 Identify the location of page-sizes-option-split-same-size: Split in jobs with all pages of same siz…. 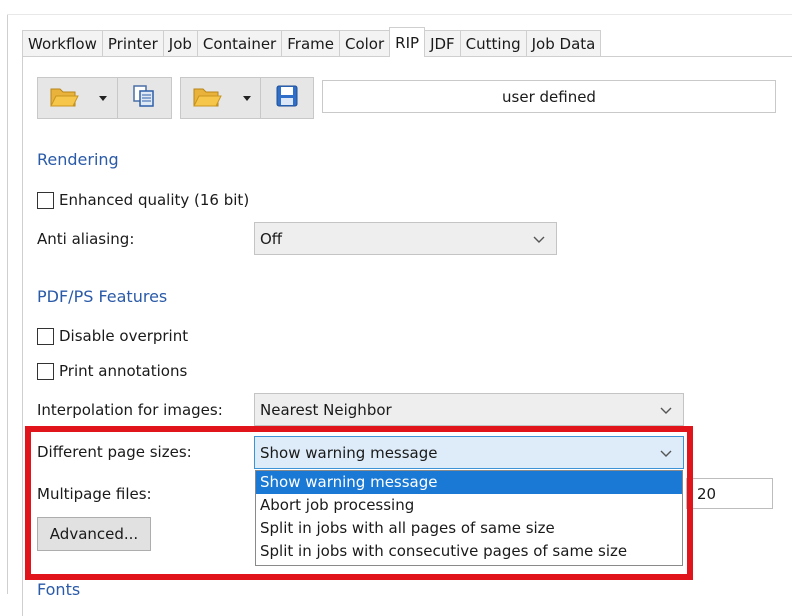
(469, 528).